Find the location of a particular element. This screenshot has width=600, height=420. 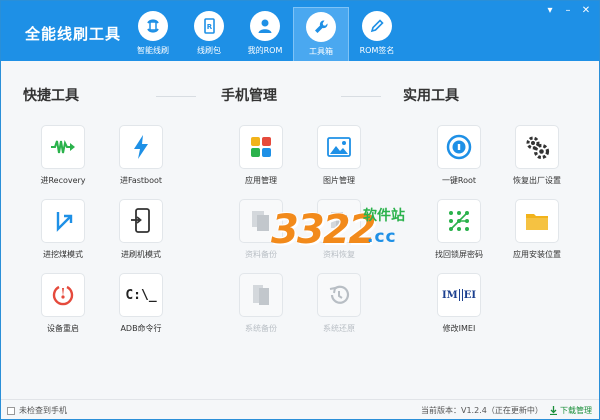

section-title-util: 实用工具 is located at coordinates (431, 96).